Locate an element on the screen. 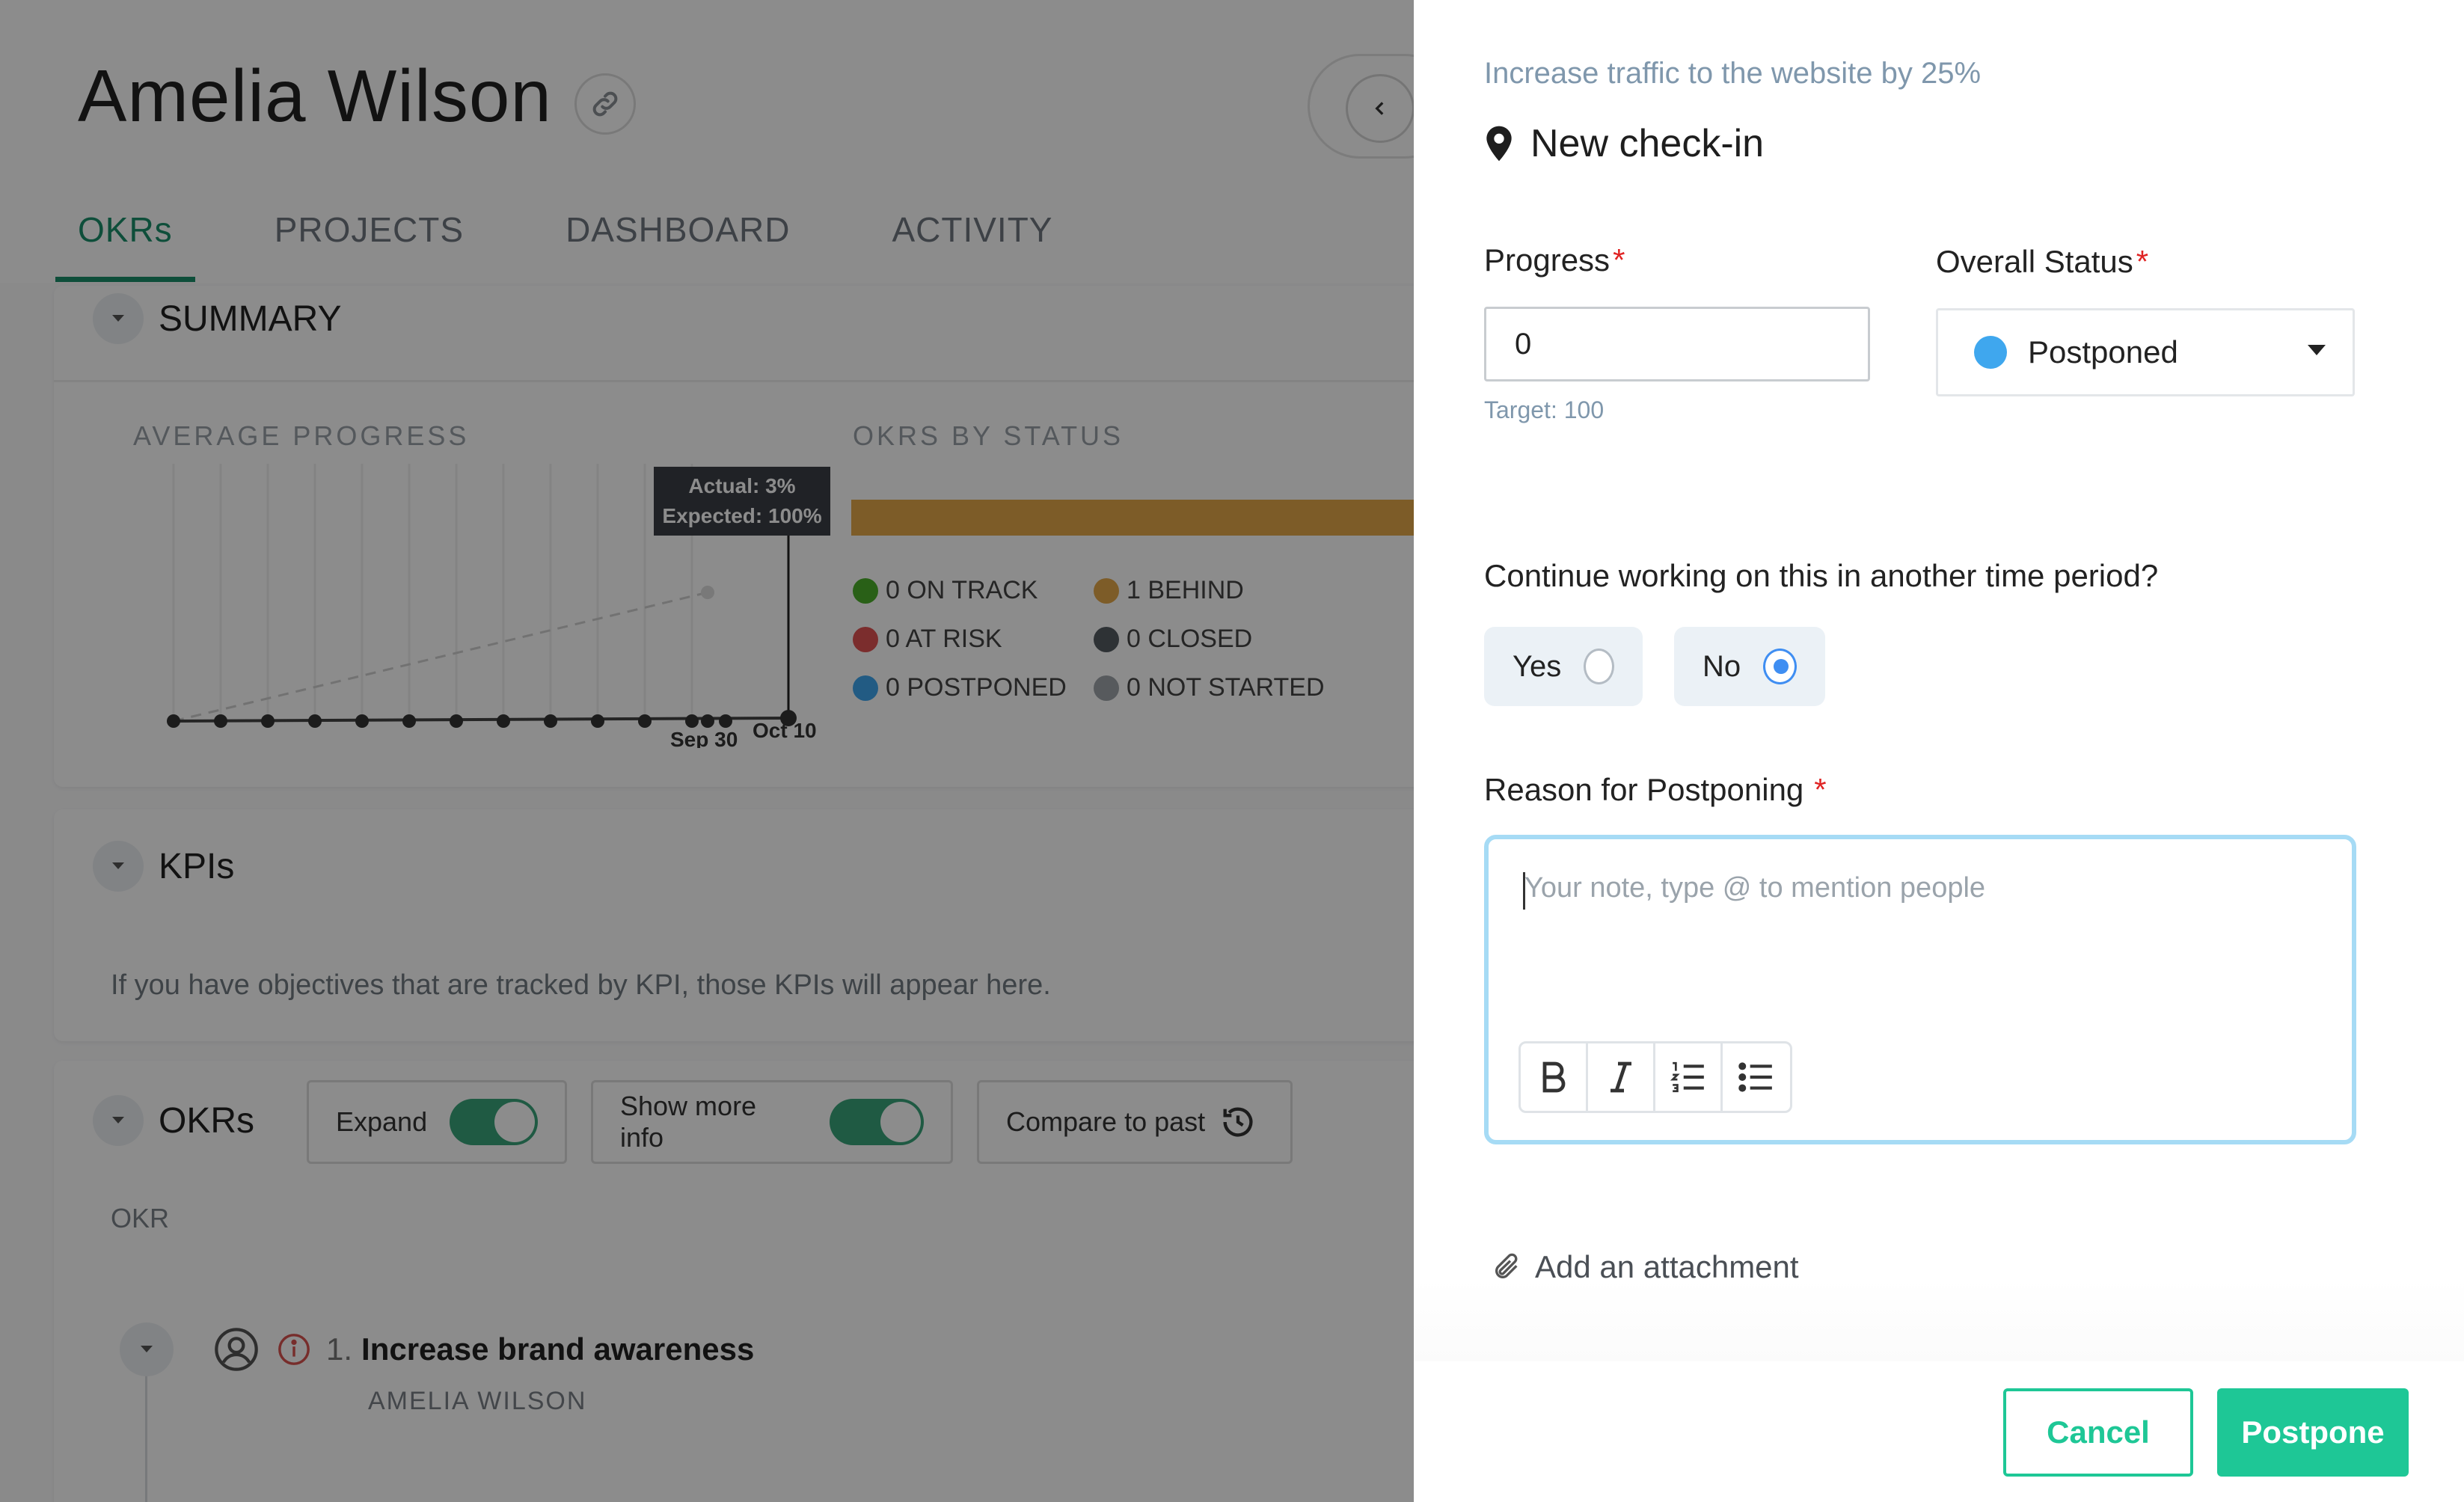  progress-label: Progress* is located at coordinates (1554, 260).